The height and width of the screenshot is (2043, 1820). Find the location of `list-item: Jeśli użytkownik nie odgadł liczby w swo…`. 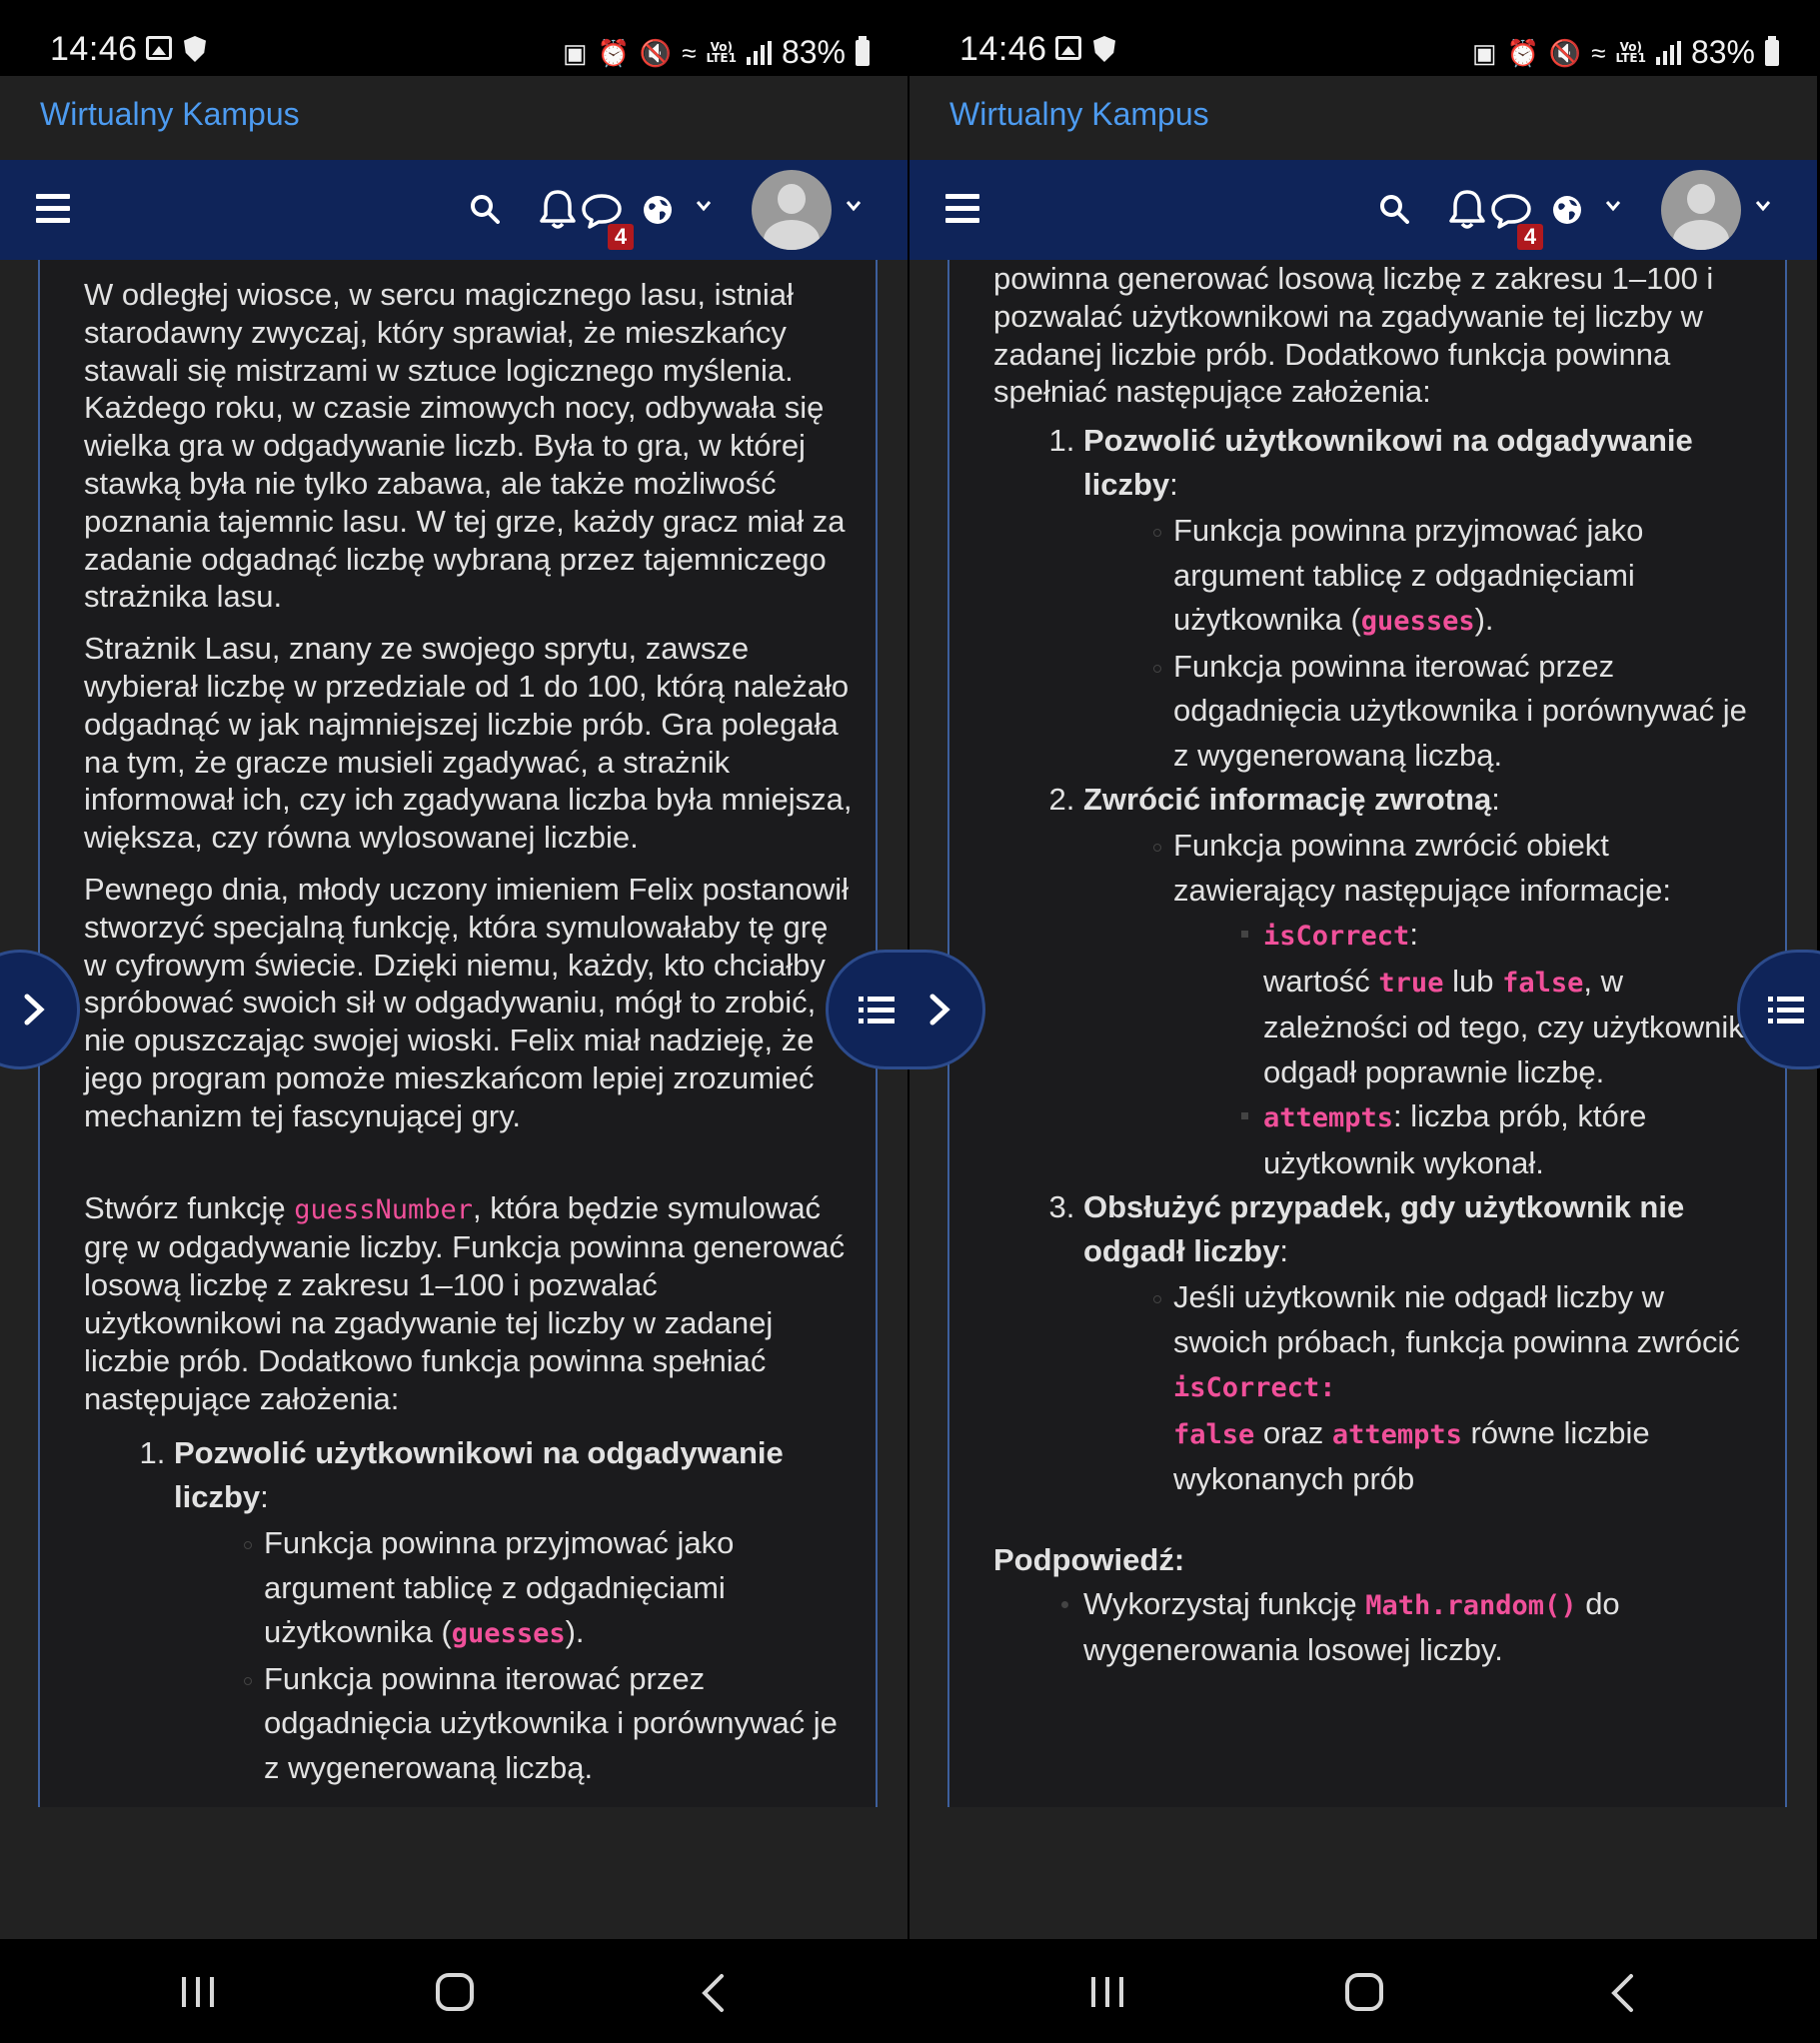

list-item: Jeśli użytkownik nie odgadł liczby w swo… is located at coordinates (1458, 1388).